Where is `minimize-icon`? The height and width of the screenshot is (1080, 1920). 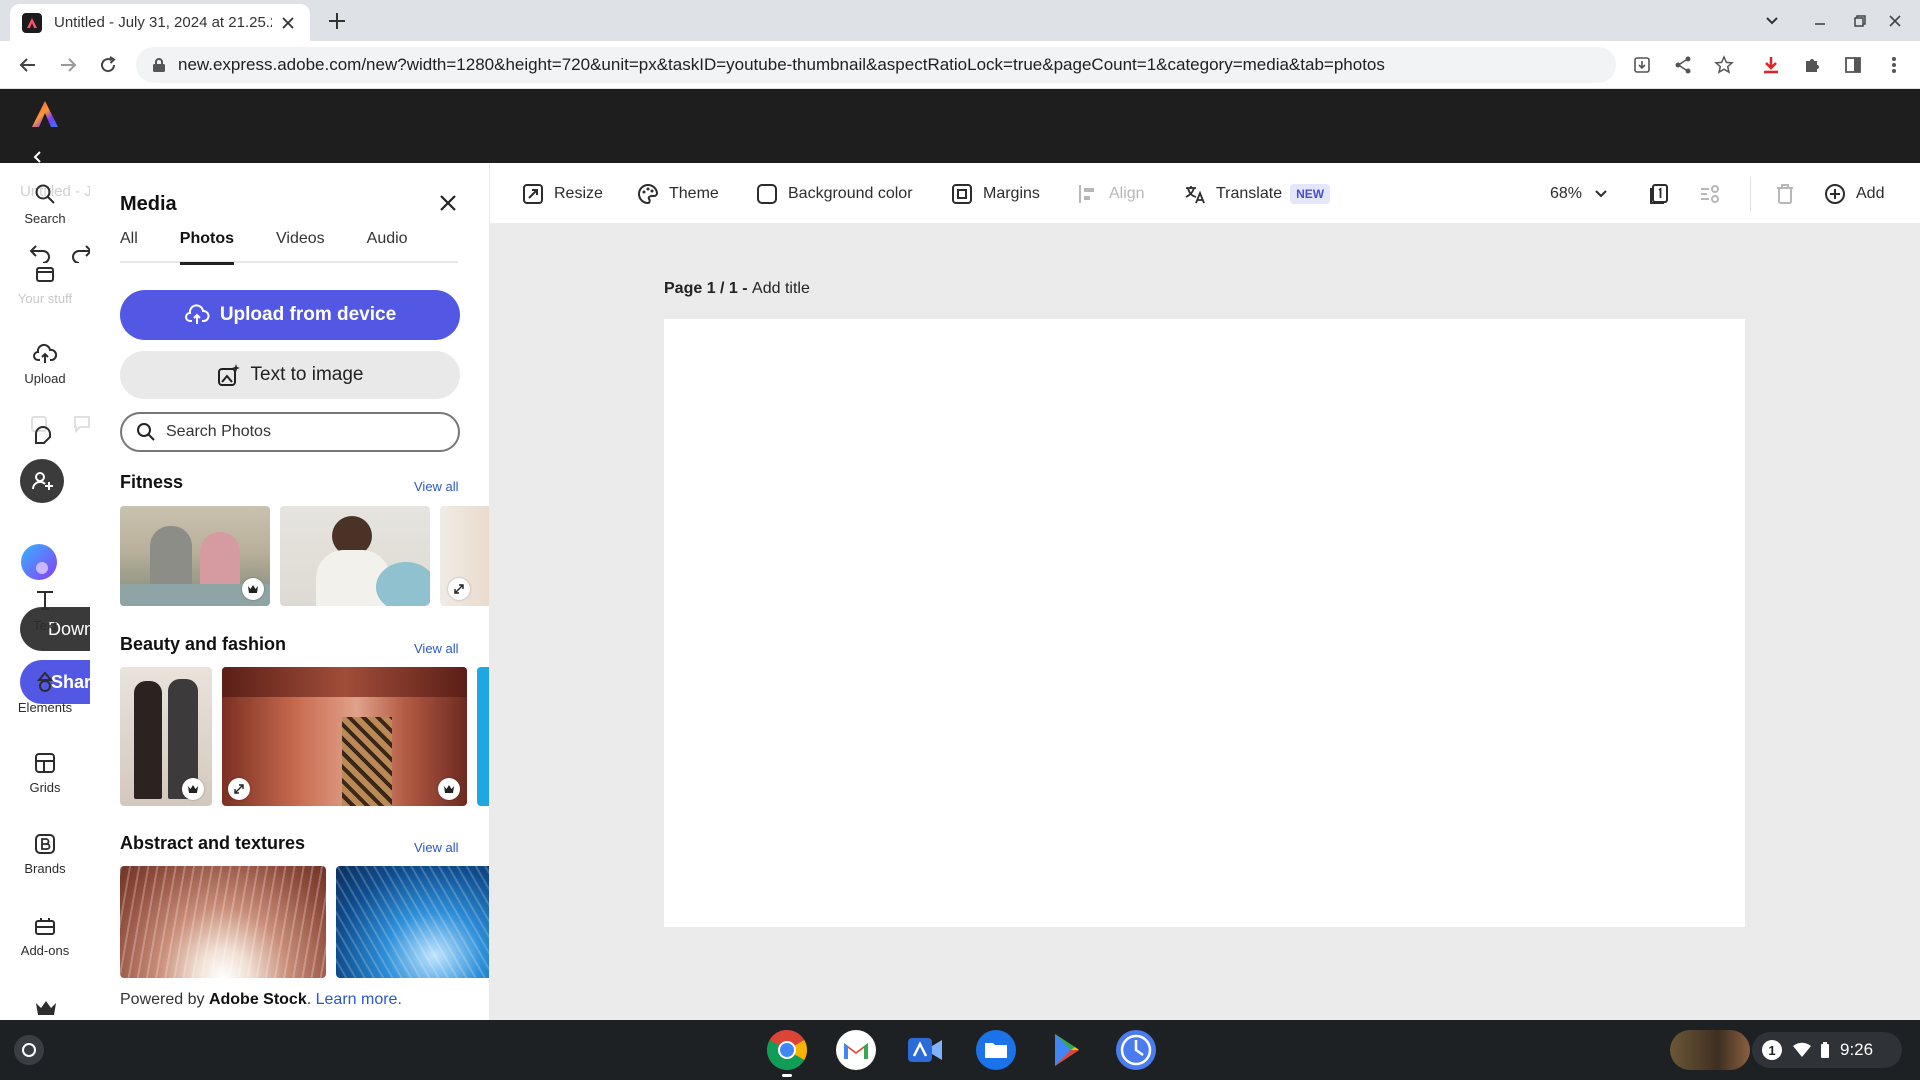 minimize-icon is located at coordinates (1820, 21).